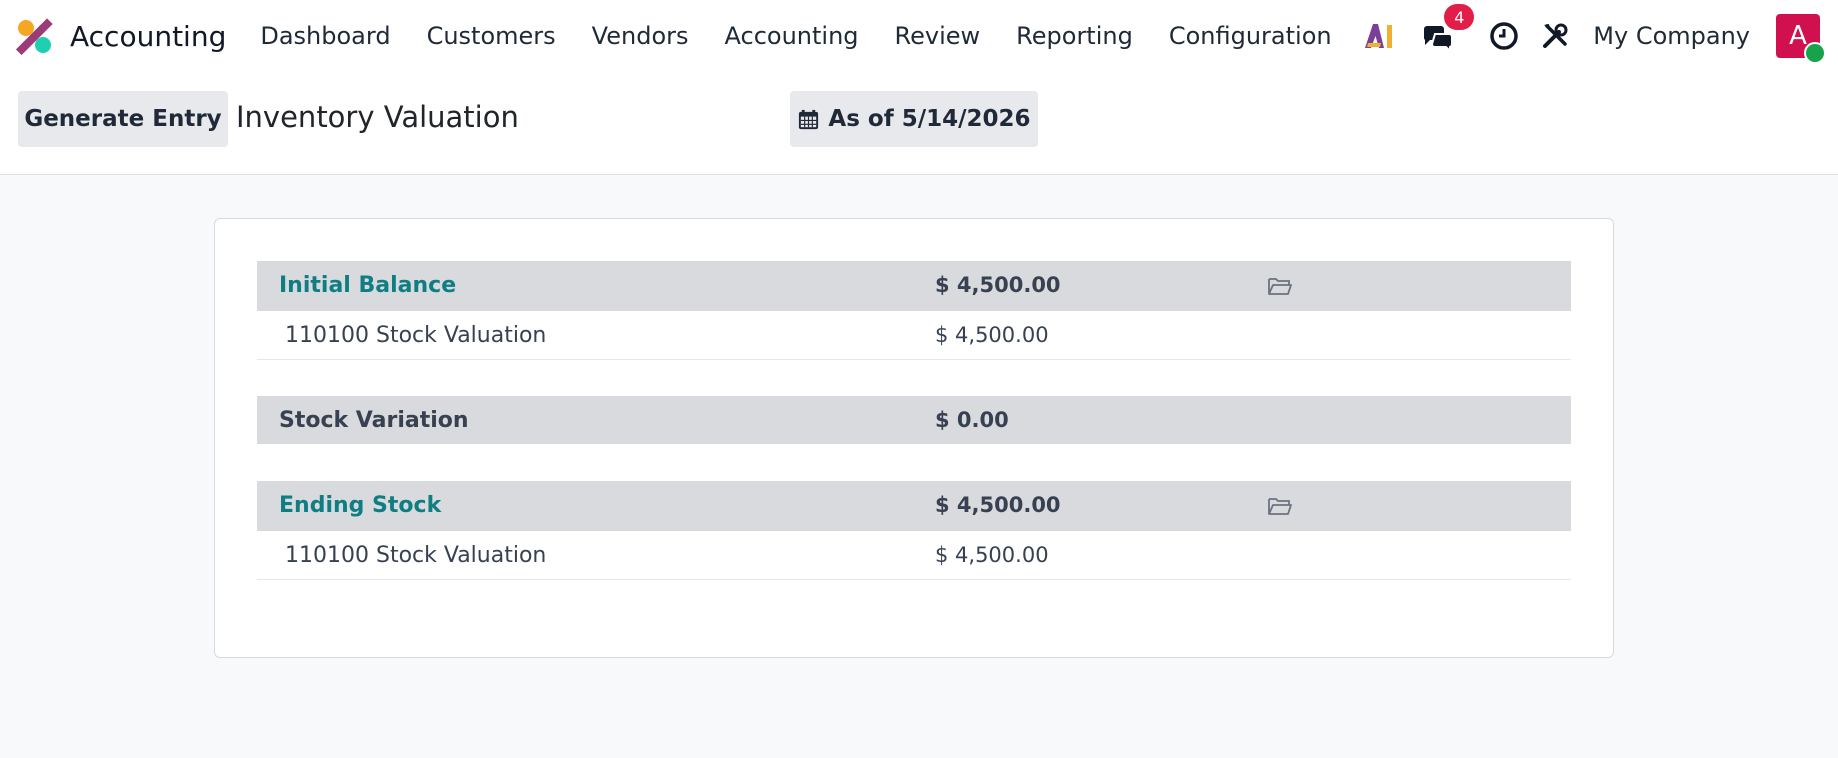  I want to click on app-logo-icon, so click(35, 36).